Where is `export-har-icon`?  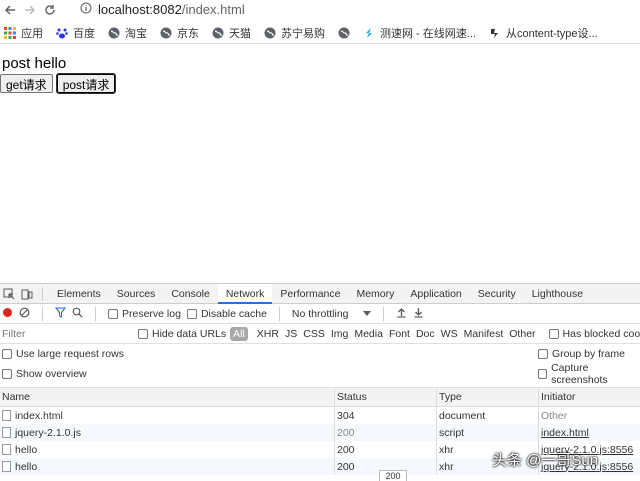 export-har-icon is located at coordinates (418, 314).